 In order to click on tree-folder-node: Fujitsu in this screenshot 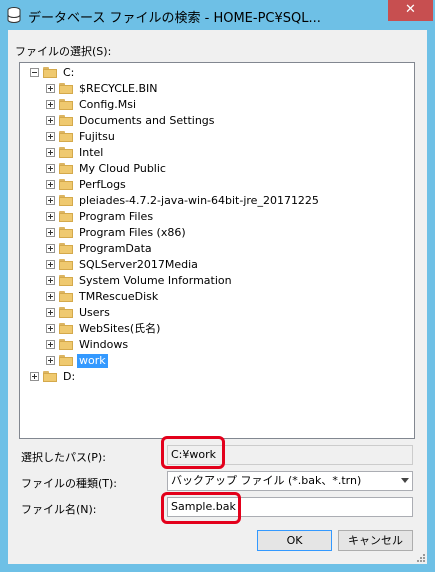, I will do `click(217, 137)`.